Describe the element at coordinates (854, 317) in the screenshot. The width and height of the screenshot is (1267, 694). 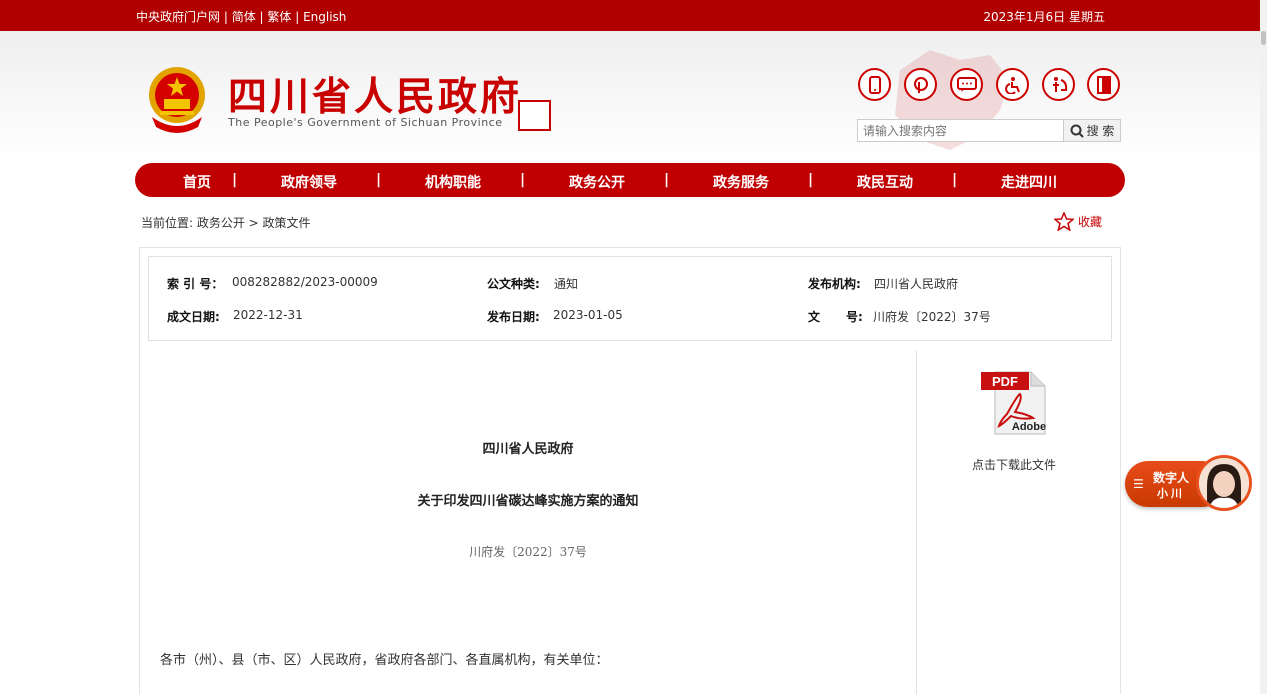
I see `docno-label-suffix: 号:` at that location.